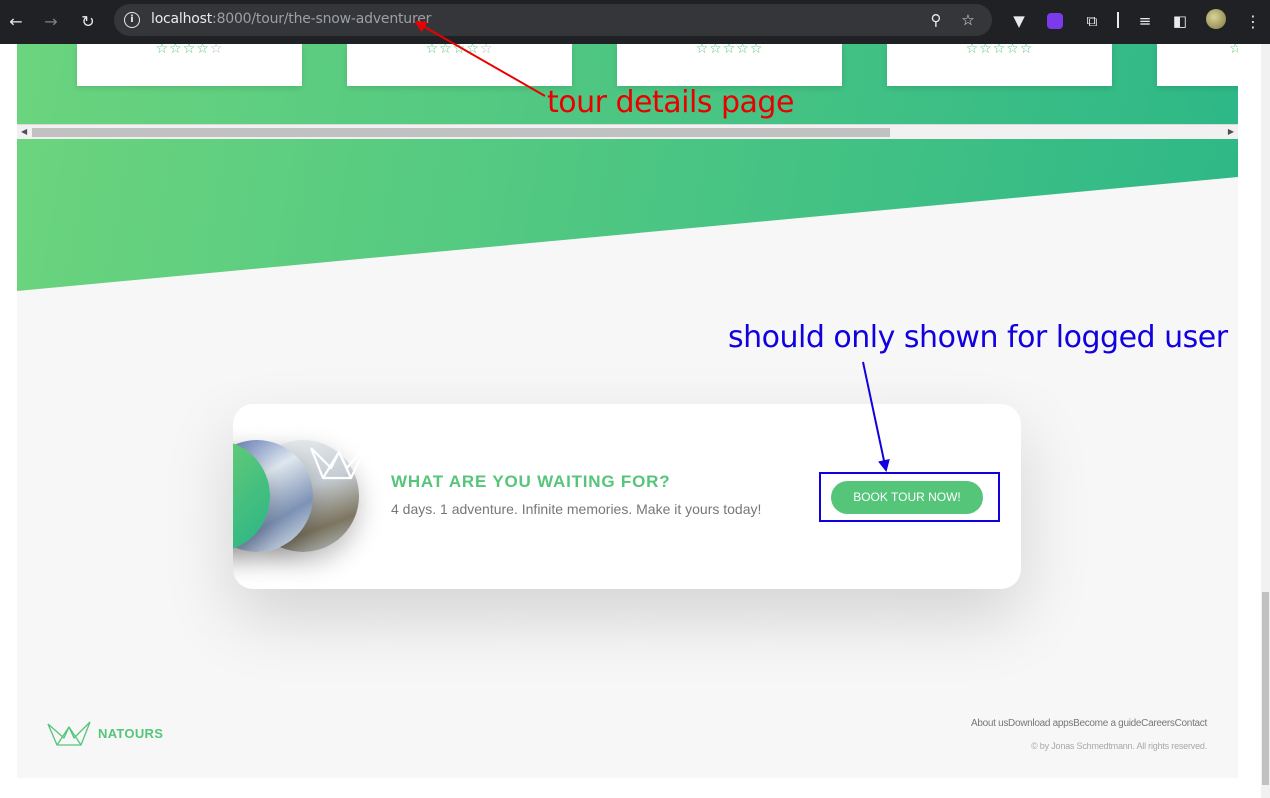 Image resolution: width=1270 pixels, height=798 pixels. I want to click on purple-extension-icon, so click(1055, 21).